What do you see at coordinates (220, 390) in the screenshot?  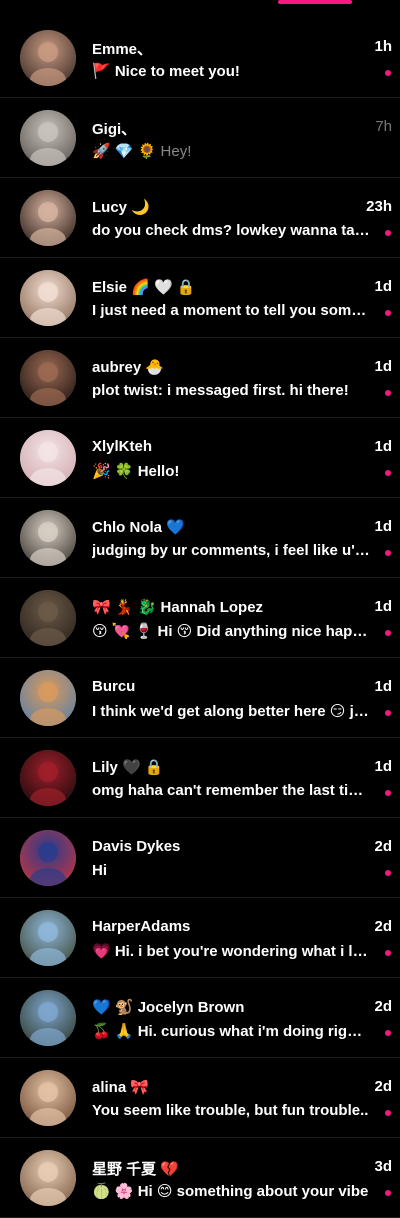 I see `message-preview: plot twist: i messaged first. hi there!` at bounding box center [220, 390].